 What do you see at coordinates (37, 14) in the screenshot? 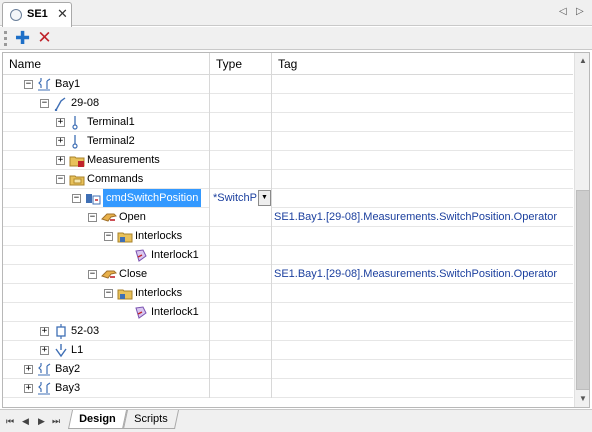
I see `document-tab-se1: SE1 ✕` at bounding box center [37, 14].